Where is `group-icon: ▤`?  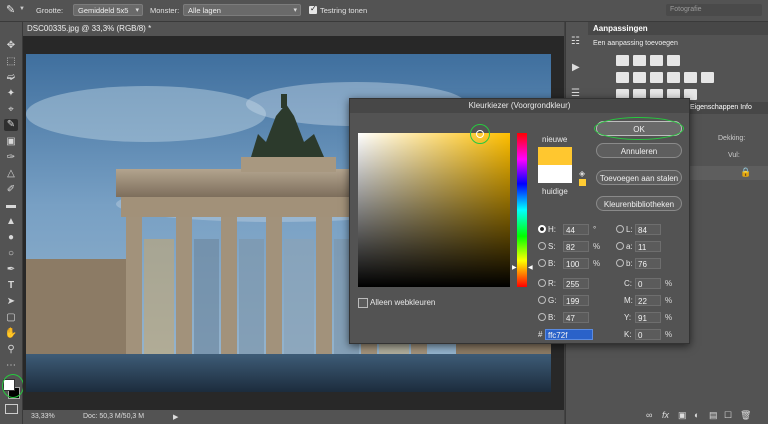
group-icon: ▤ is located at coordinates (713, 415).